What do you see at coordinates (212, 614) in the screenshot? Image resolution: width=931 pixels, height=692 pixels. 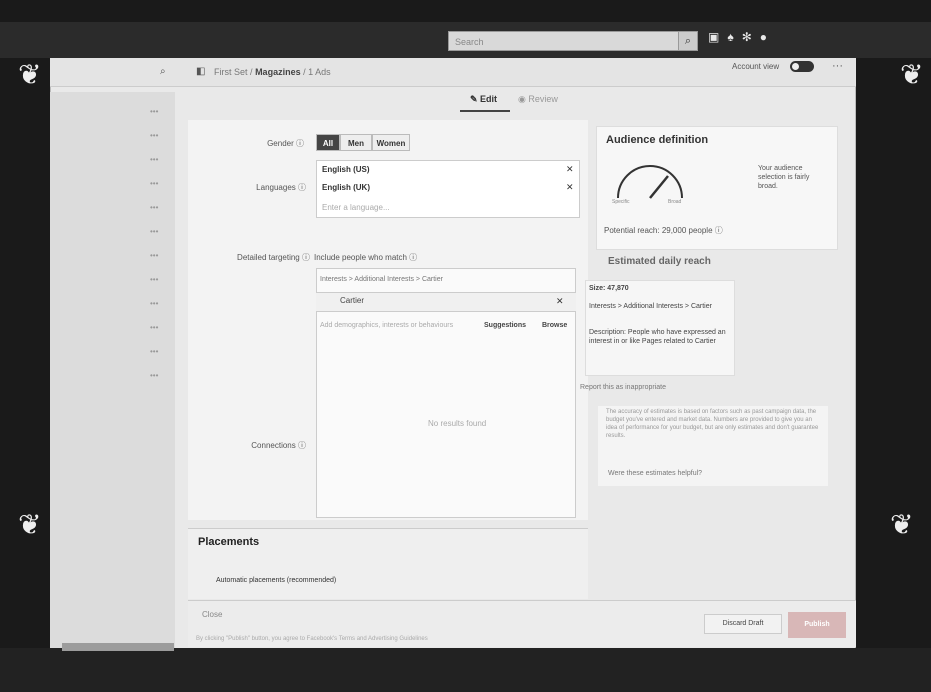 I see `close-button: Close` at bounding box center [212, 614].